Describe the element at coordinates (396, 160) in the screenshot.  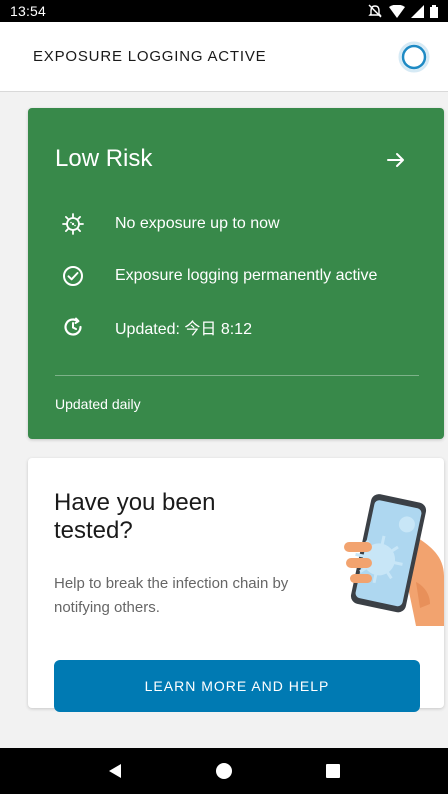
I see `arrow-right-icon` at that location.